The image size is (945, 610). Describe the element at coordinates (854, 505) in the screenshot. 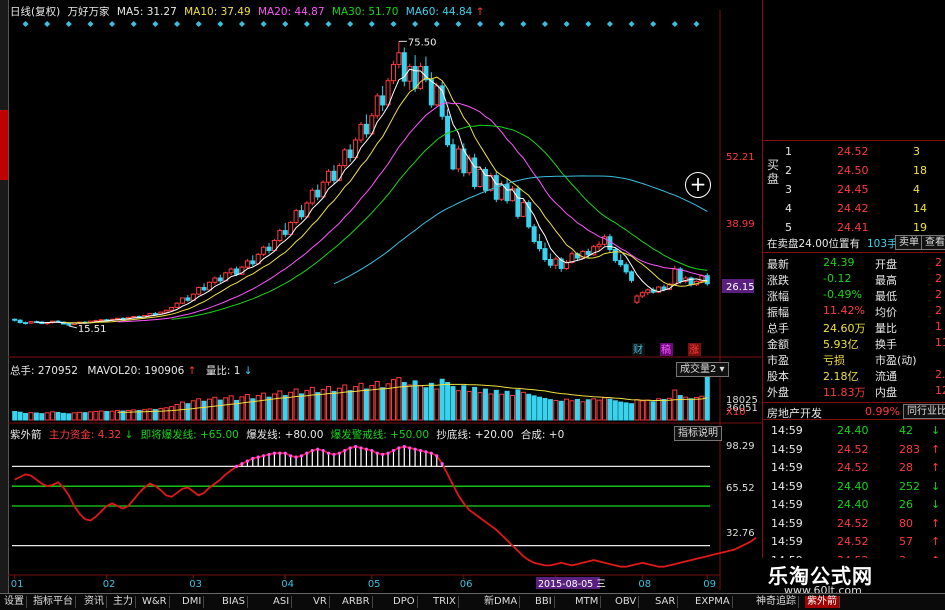

I see `tick-row: 14:59 24.40 26 ↓` at that location.